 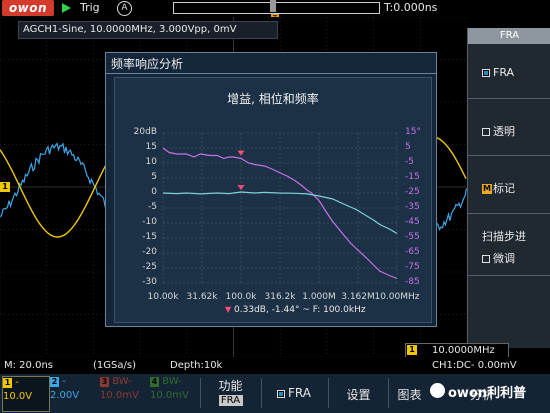 I want to click on ch4-scale: 10.0mV, so click(x=169, y=395).